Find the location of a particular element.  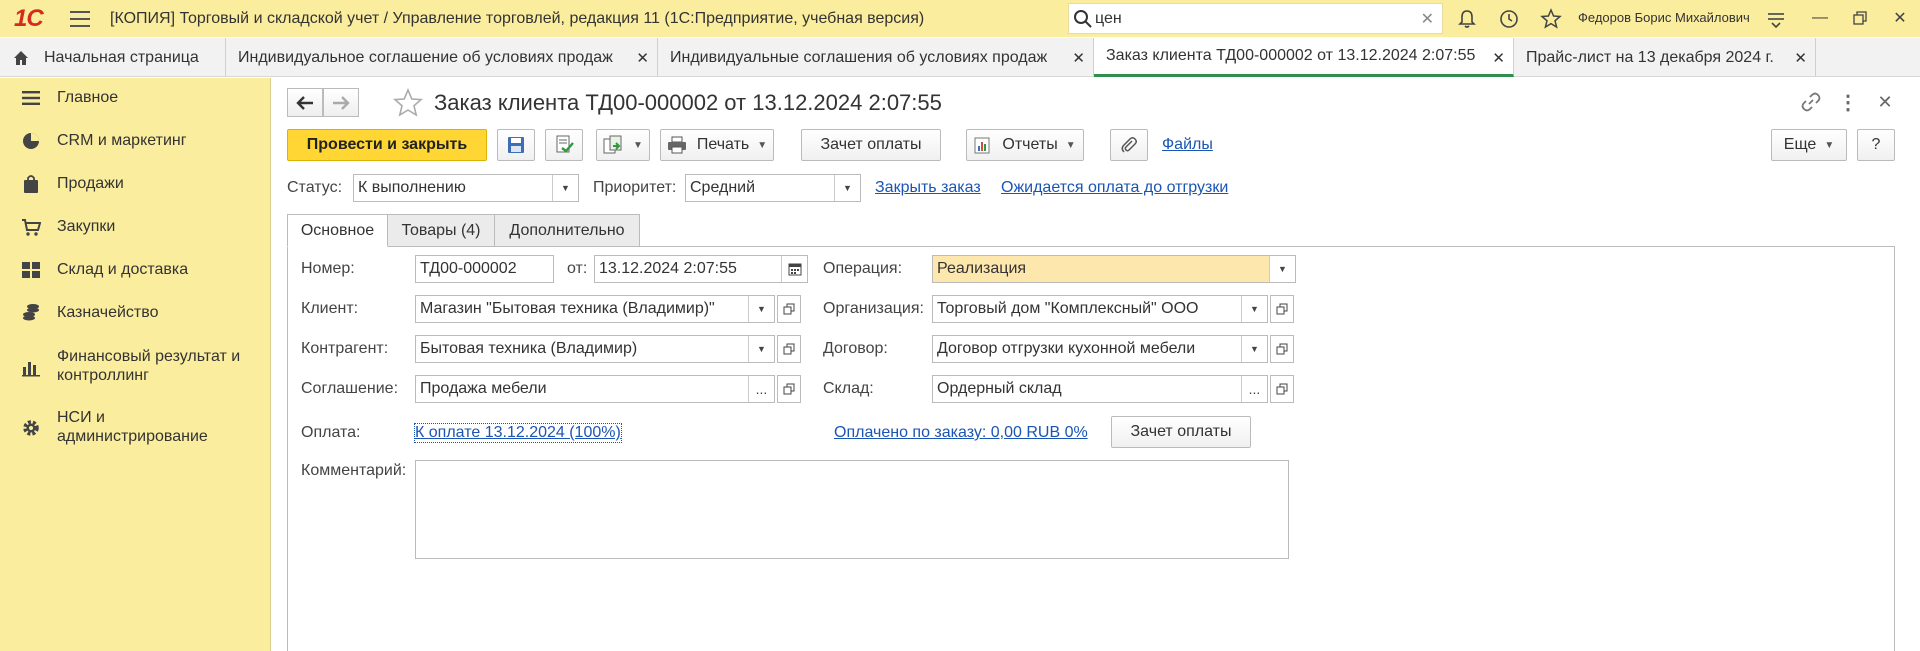

tab-main: Основное is located at coordinates (337, 230).